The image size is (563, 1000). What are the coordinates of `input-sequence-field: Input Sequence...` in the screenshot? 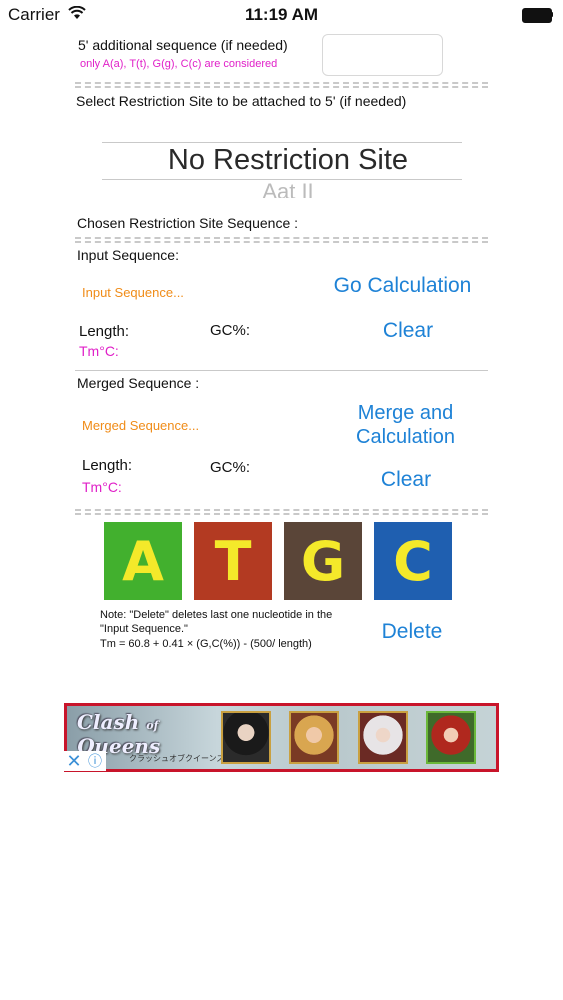 It's located at (133, 292).